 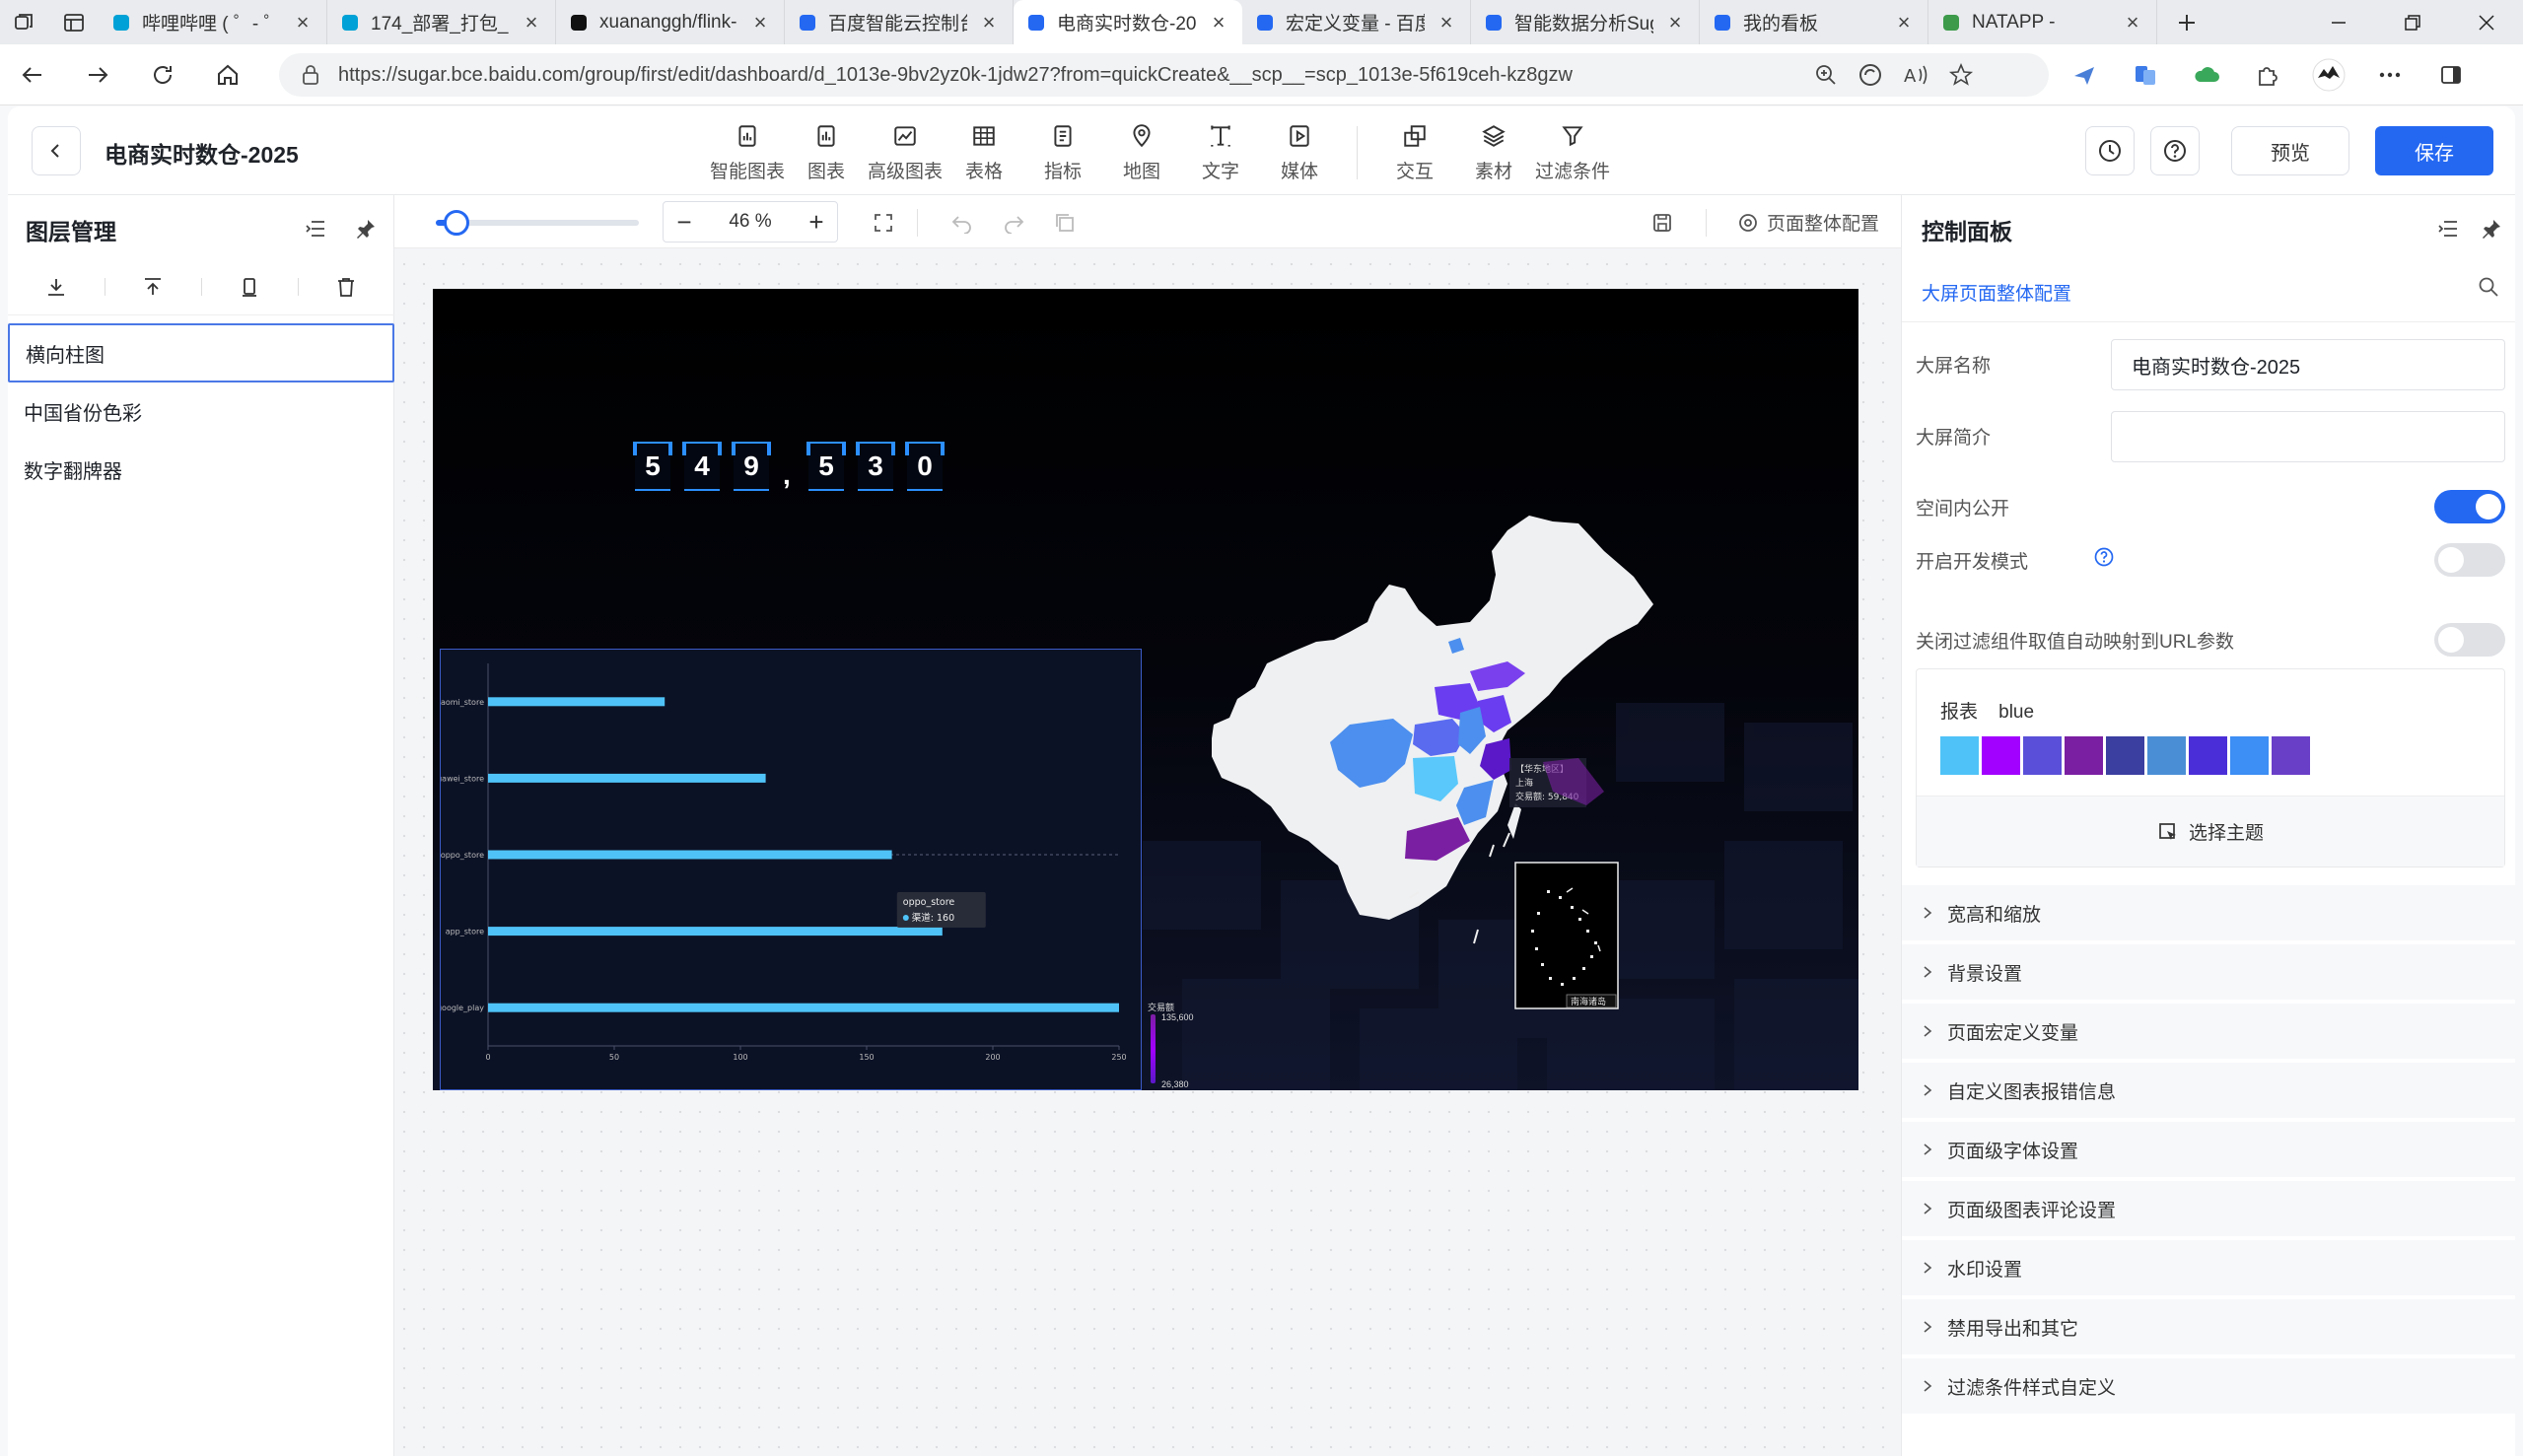 I want to click on profile-avatar, so click(x=2328, y=75).